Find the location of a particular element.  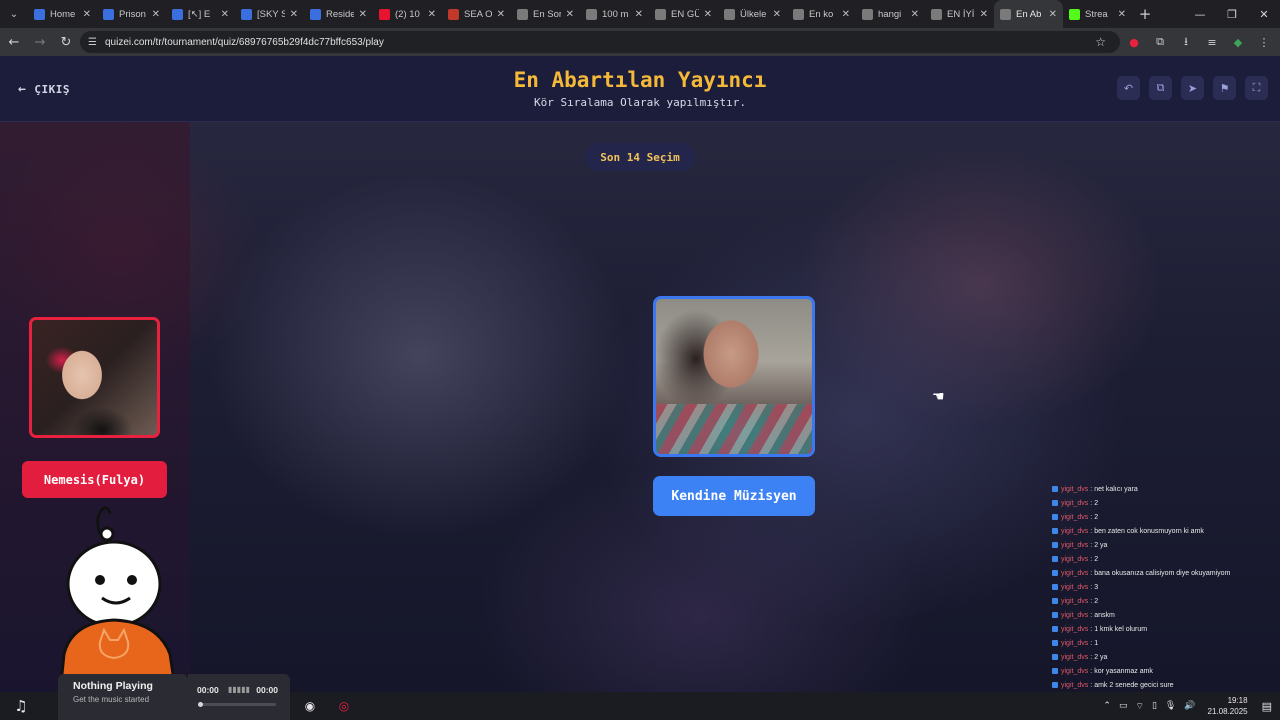

system-tray: ⌃ ▭ ⌔ ▯ 🎙 🔊 19:18 21.08.2025 ▤ is located at coordinates (1187, 706).